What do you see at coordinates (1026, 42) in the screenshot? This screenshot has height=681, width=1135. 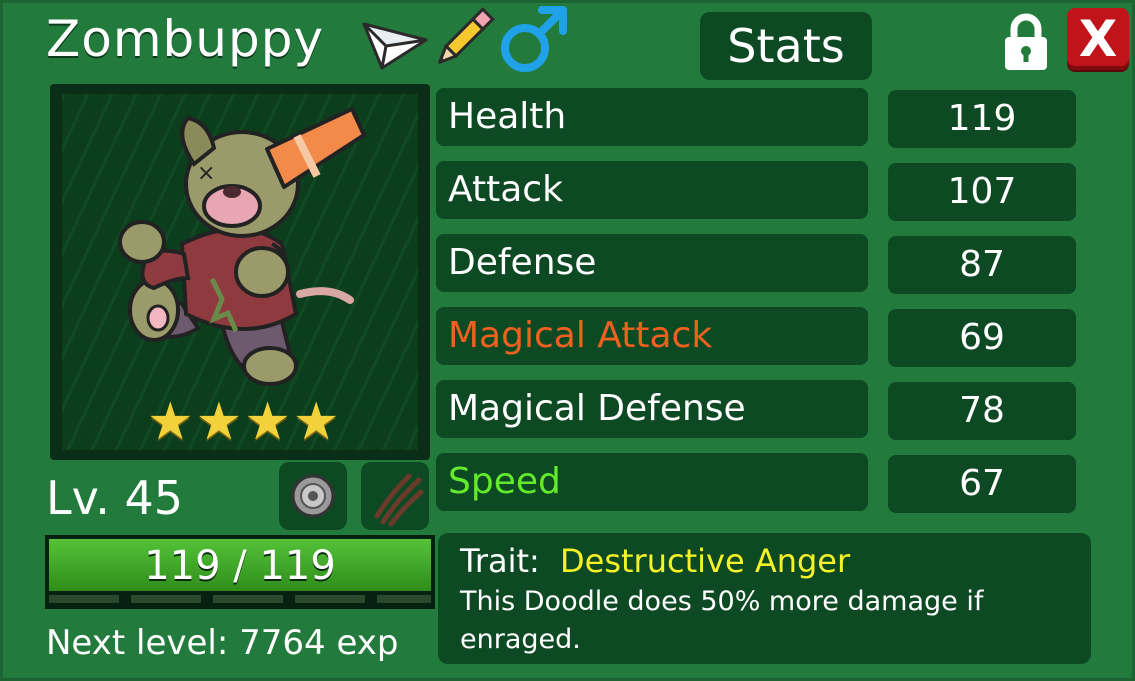 I see `lock-icon` at bounding box center [1026, 42].